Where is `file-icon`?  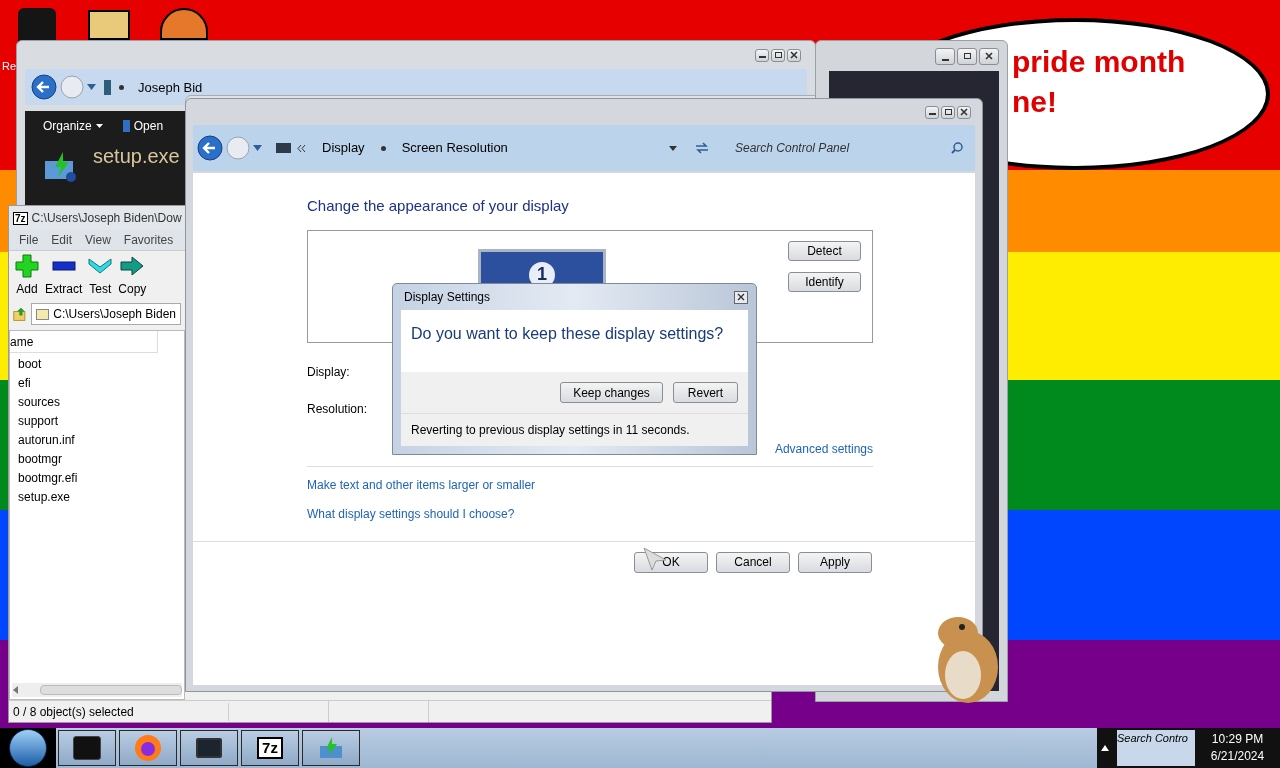
file-icon is located at coordinates (126, 126).